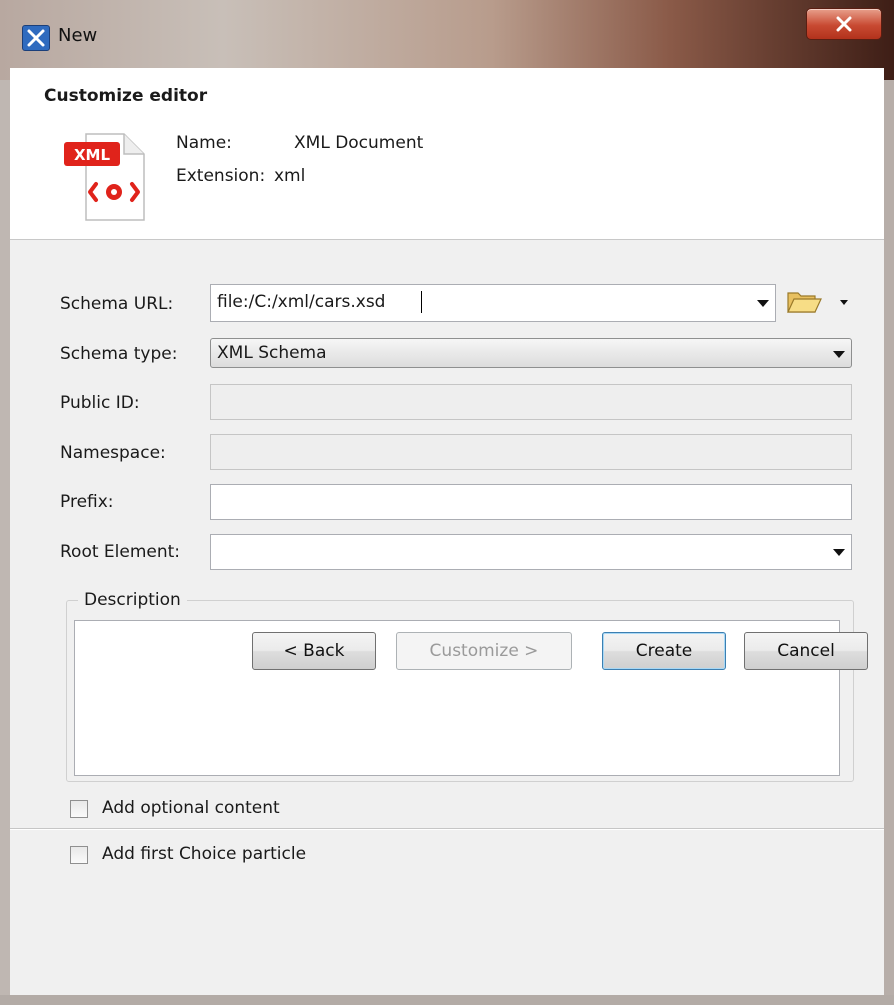 The width and height of the screenshot is (894, 1005). I want to click on create-button: Create, so click(664, 651).